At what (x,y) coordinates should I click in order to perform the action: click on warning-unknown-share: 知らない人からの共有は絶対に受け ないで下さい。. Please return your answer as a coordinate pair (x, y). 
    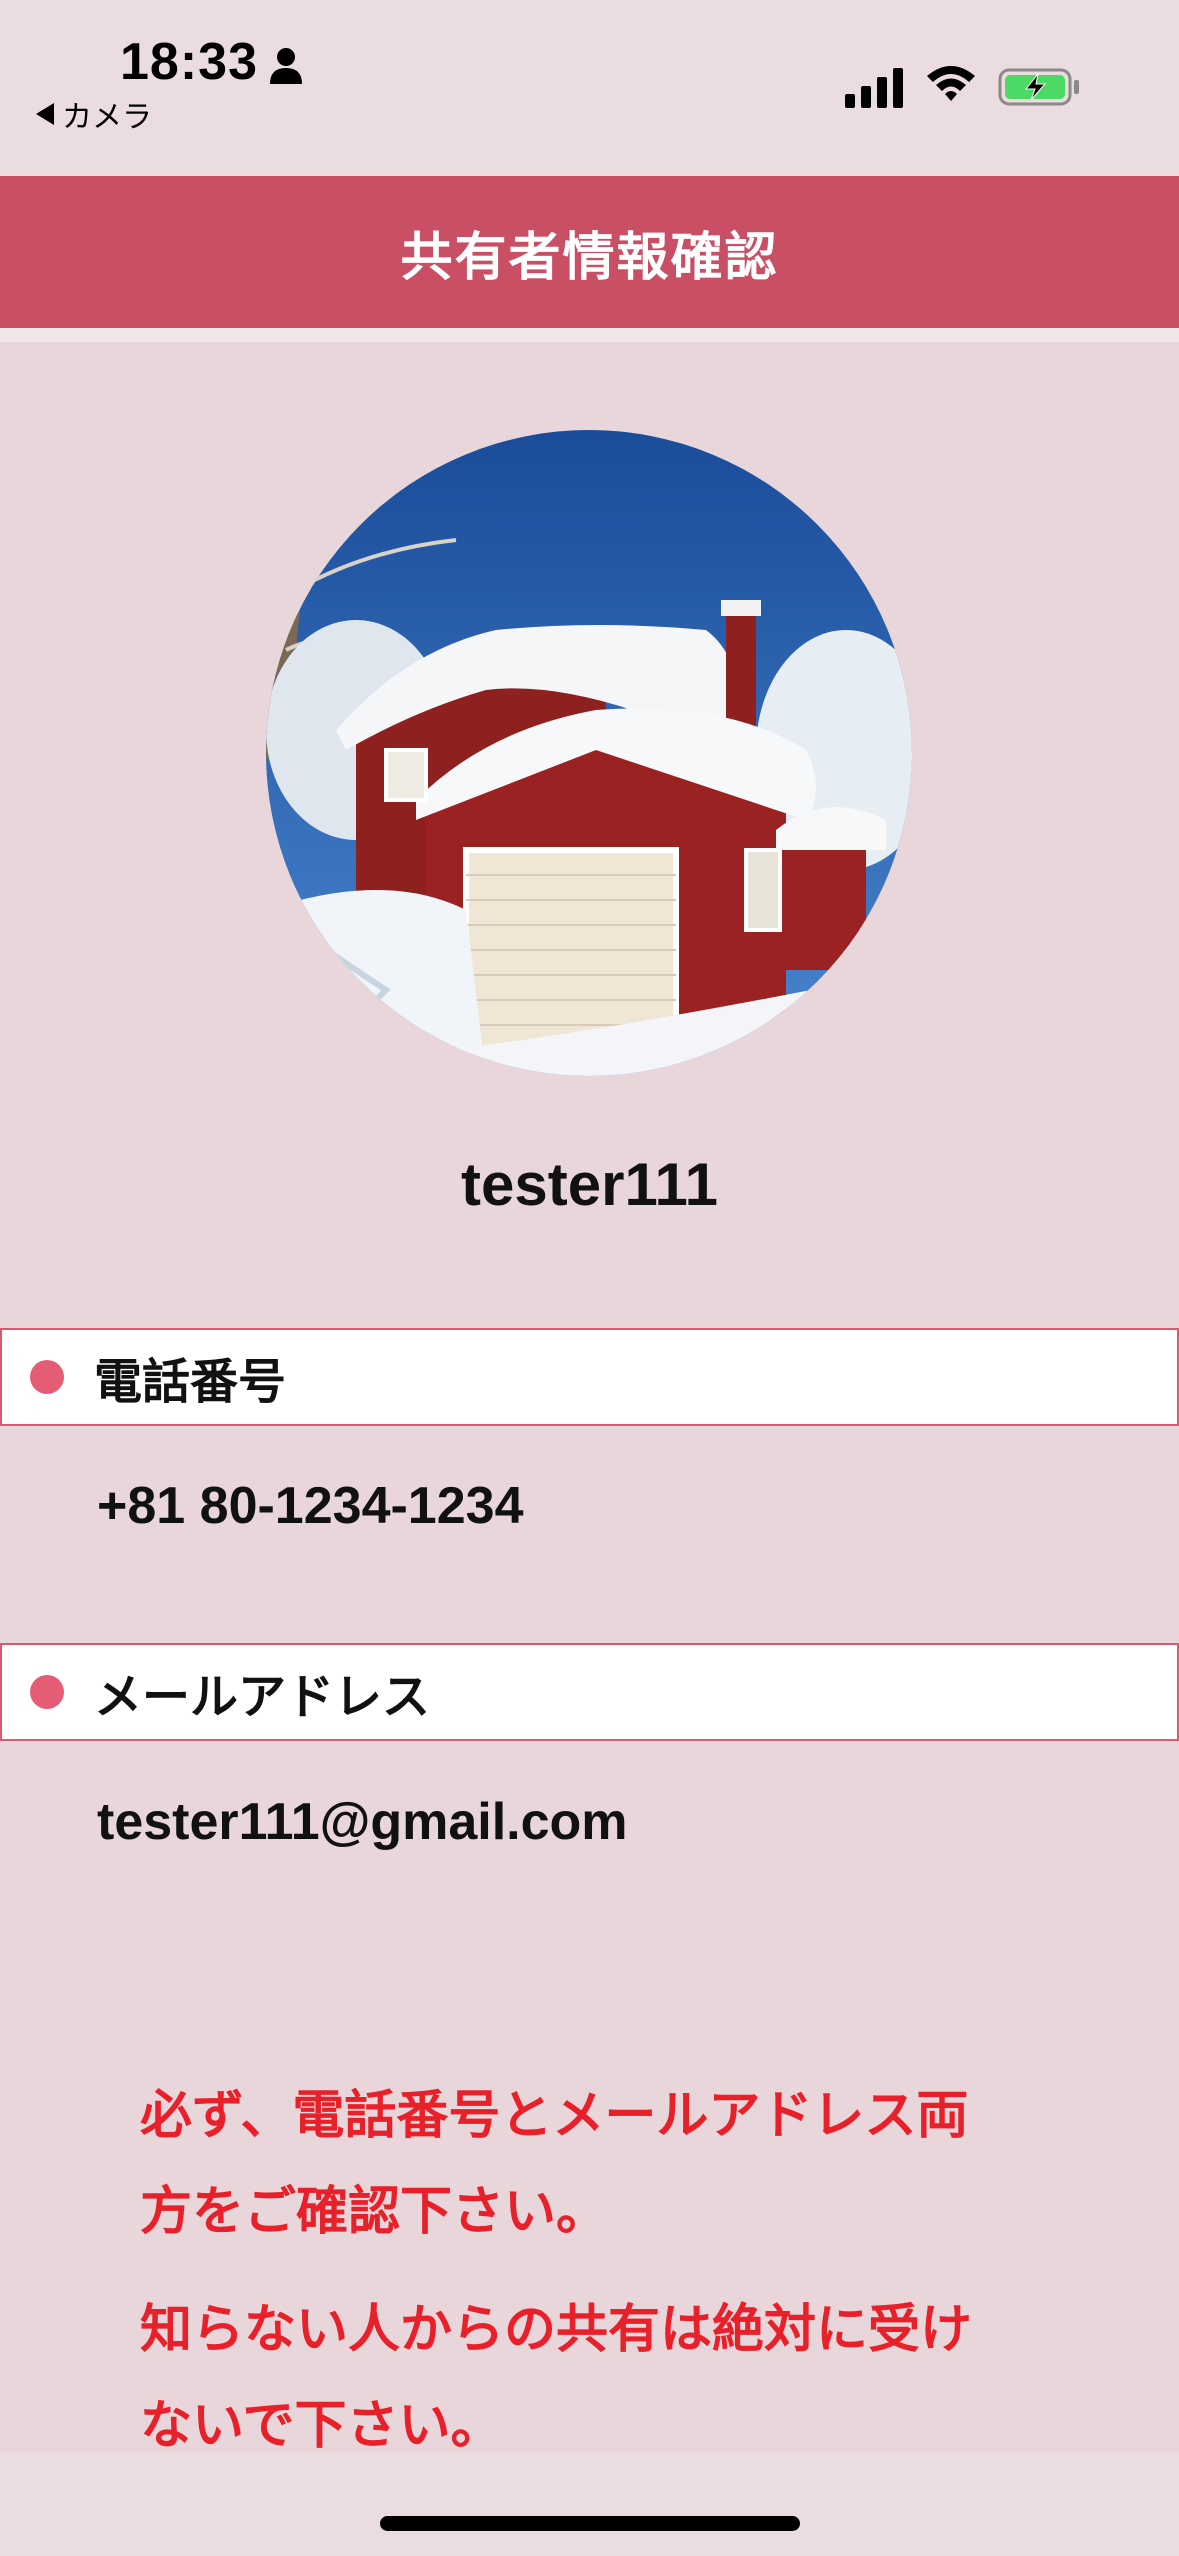
    Looking at the image, I should click on (610, 2378).